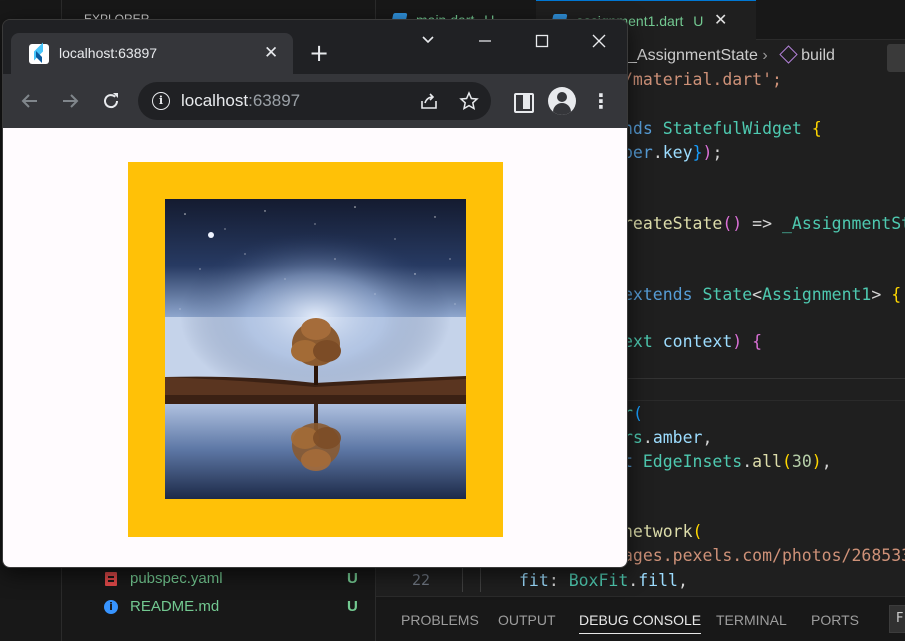 This screenshot has width=905, height=641. What do you see at coordinates (440, 619) in the screenshot?
I see `tab-problems: PROBLEMS` at bounding box center [440, 619].